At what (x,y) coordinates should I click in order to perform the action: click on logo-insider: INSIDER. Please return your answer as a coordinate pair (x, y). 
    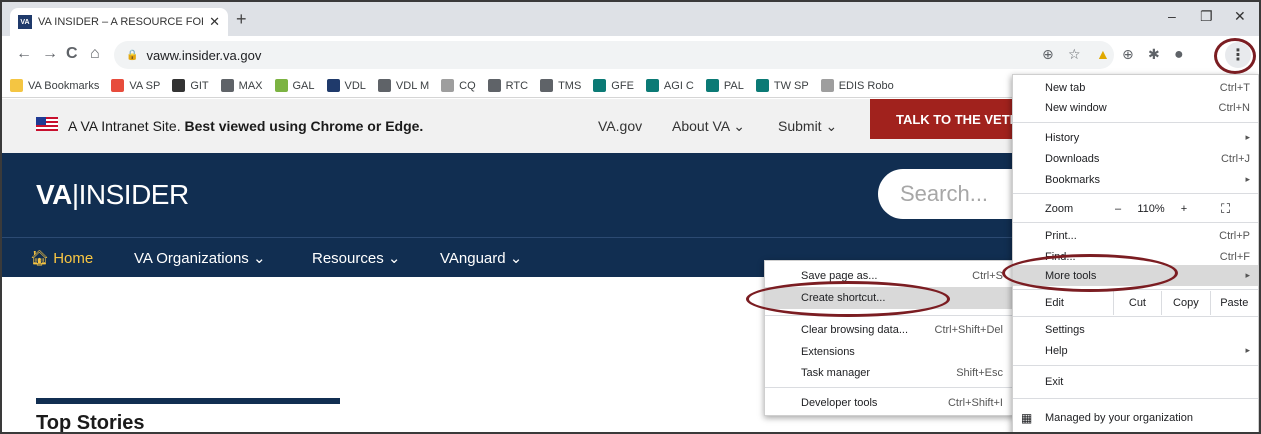
    Looking at the image, I should click on (134, 194).